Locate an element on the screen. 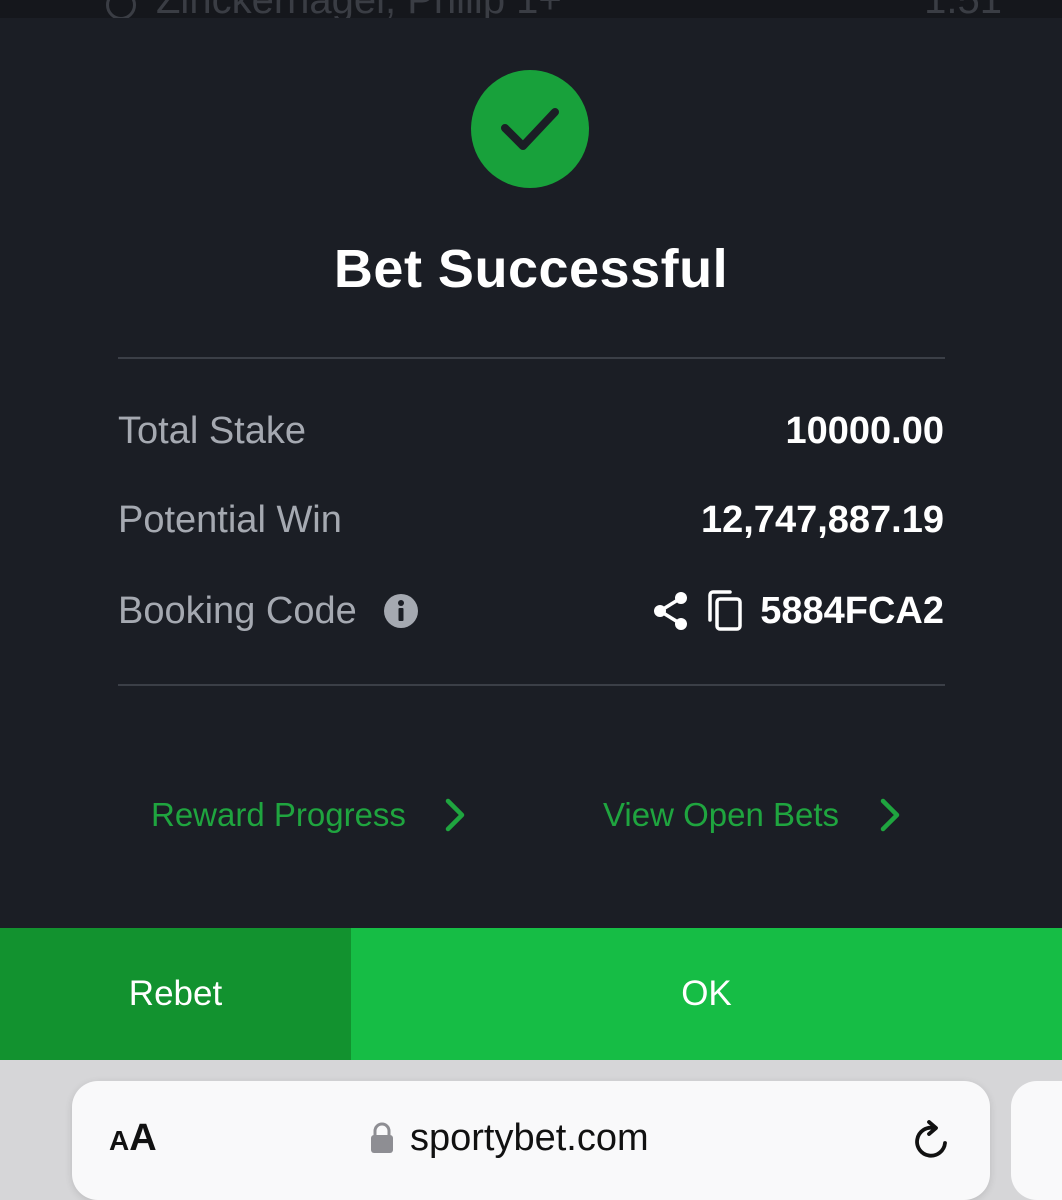 The width and height of the screenshot is (1062, 1200). total-stake-value: 10000.00 is located at coordinates (865, 430).